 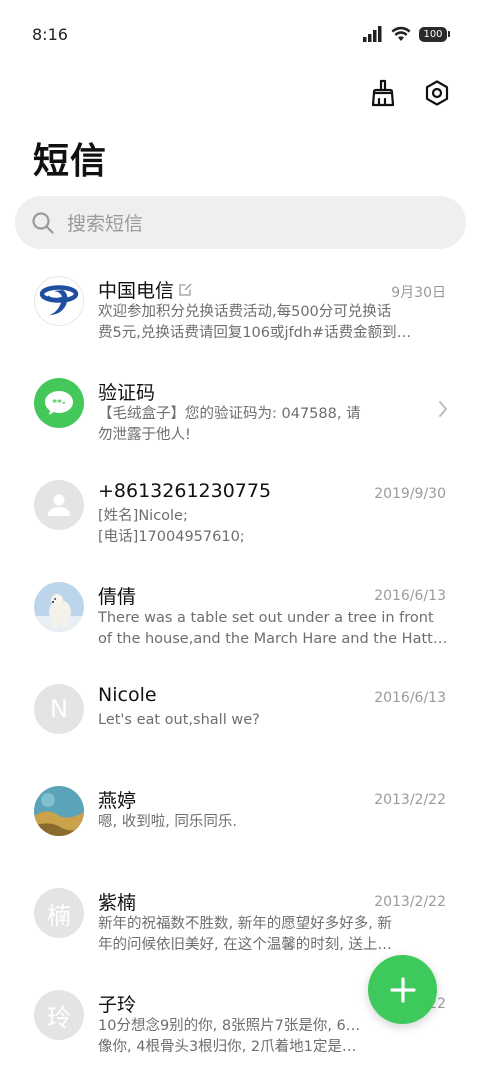 I want to click on settings-button, so click(x=437, y=93).